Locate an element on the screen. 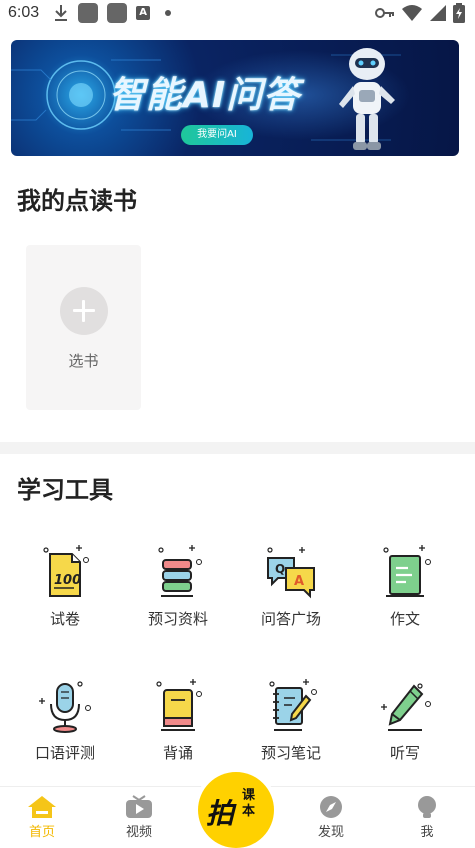 This screenshot has width=475, height=848. nav-label: 视频 is located at coordinates (138, 832).